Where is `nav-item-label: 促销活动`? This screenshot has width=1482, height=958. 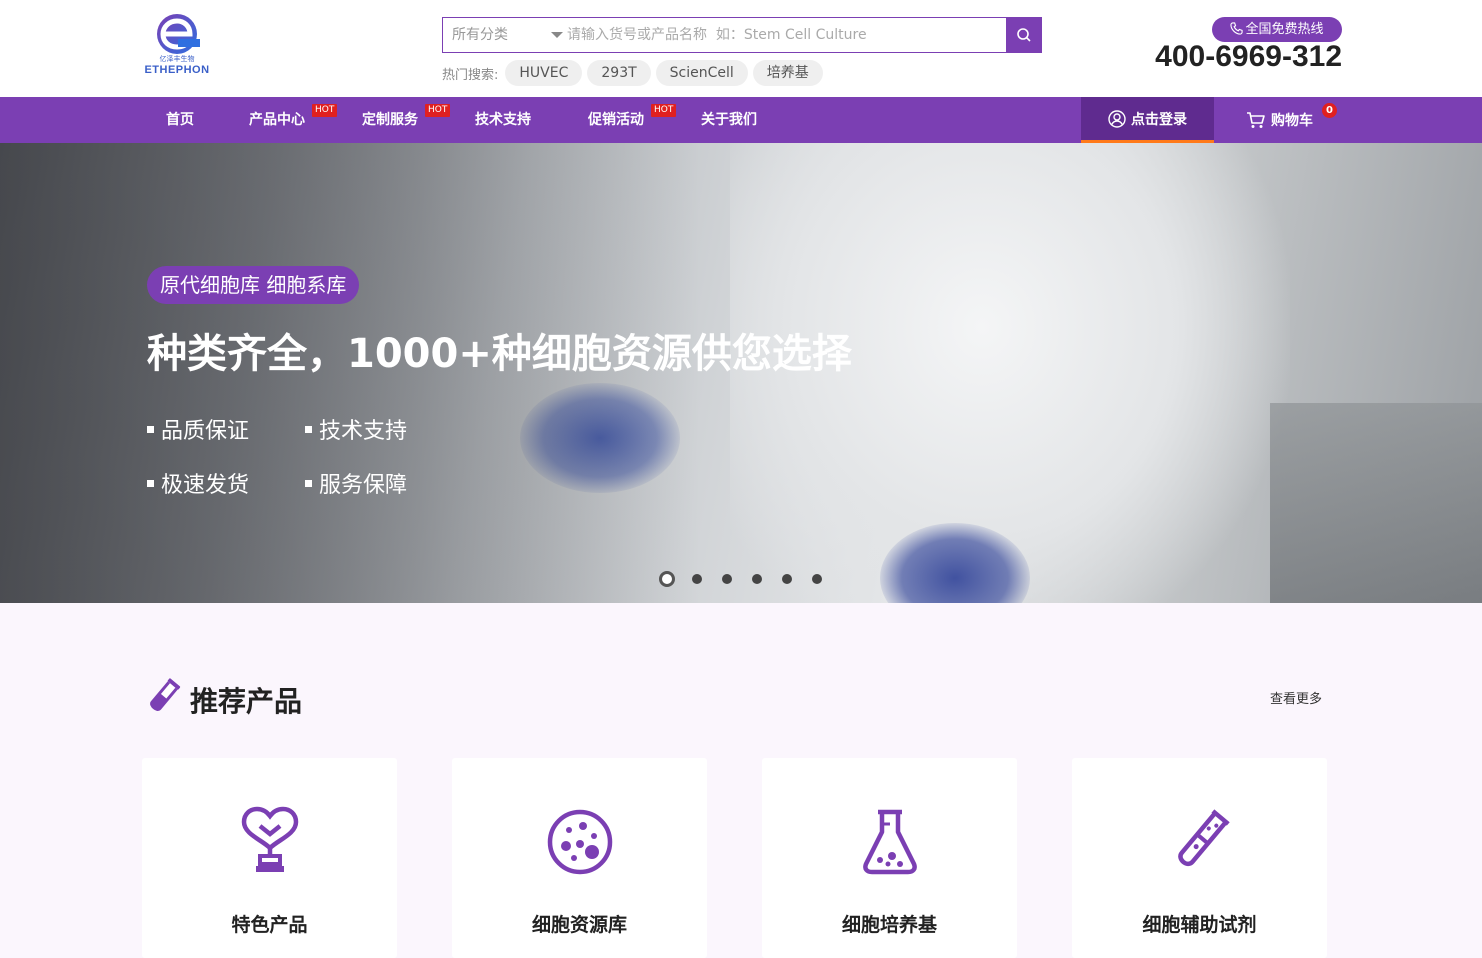
nav-item-label: 促销活动 is located at coordinates (616, 120).